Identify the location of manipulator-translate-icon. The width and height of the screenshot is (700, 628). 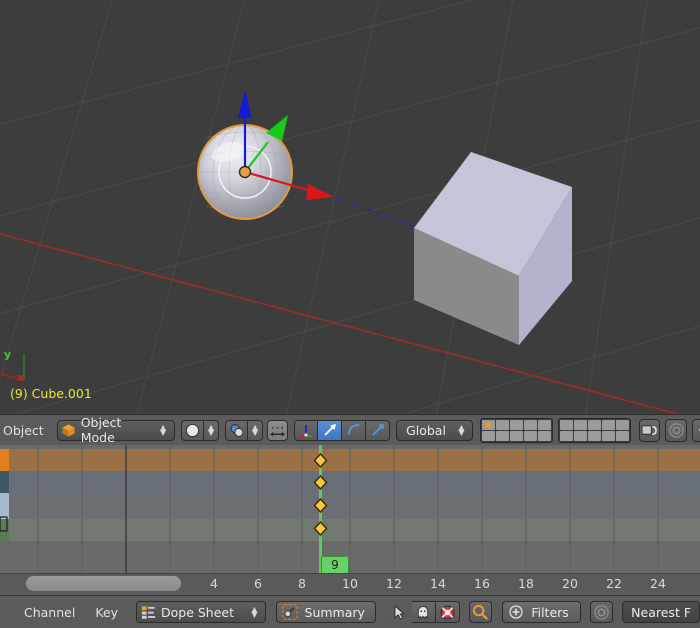
(330, 430).